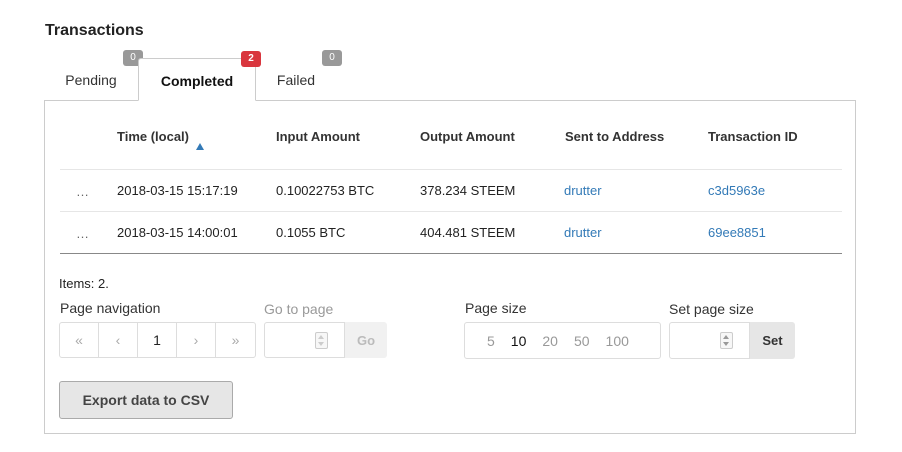 The width and height of the screenshot is (902, 452). What do you see at coordinates (468, 232) in the screenshot?
I see `row-output-amount: 404.481 STEEM` at bounding box center [468, 232].